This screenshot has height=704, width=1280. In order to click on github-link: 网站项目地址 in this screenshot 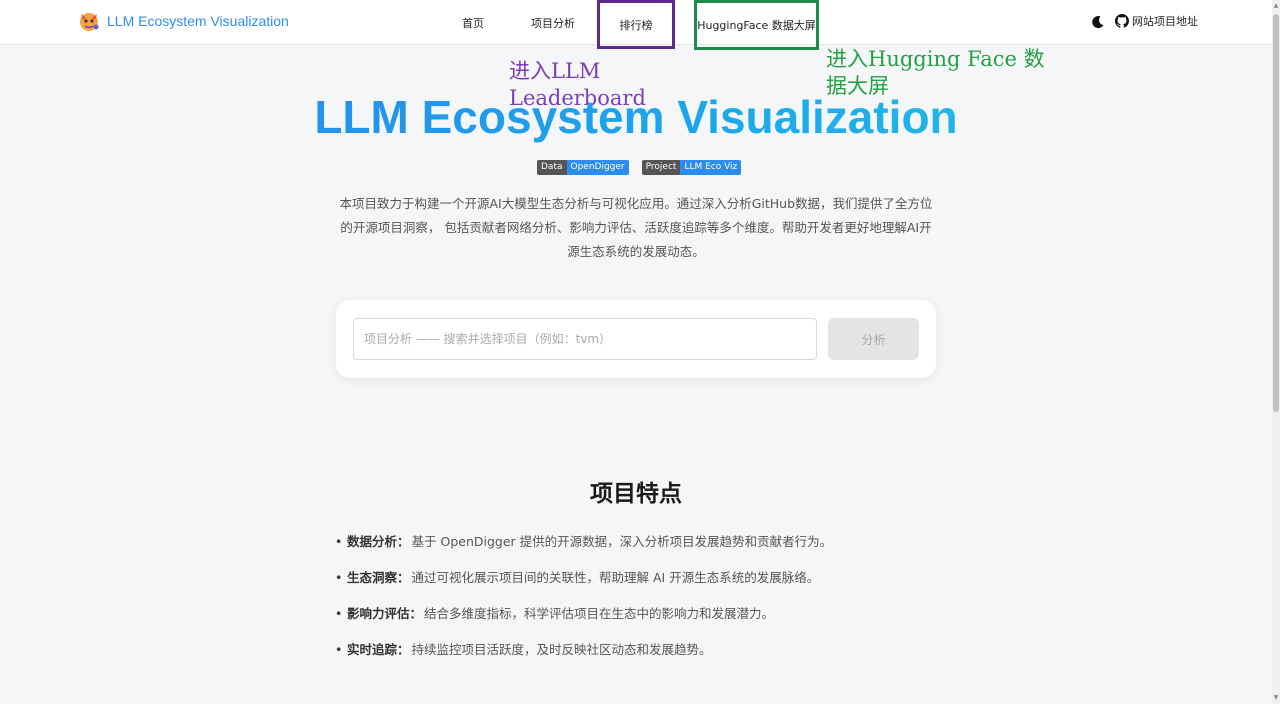, I will do `click(1156, 21)`.